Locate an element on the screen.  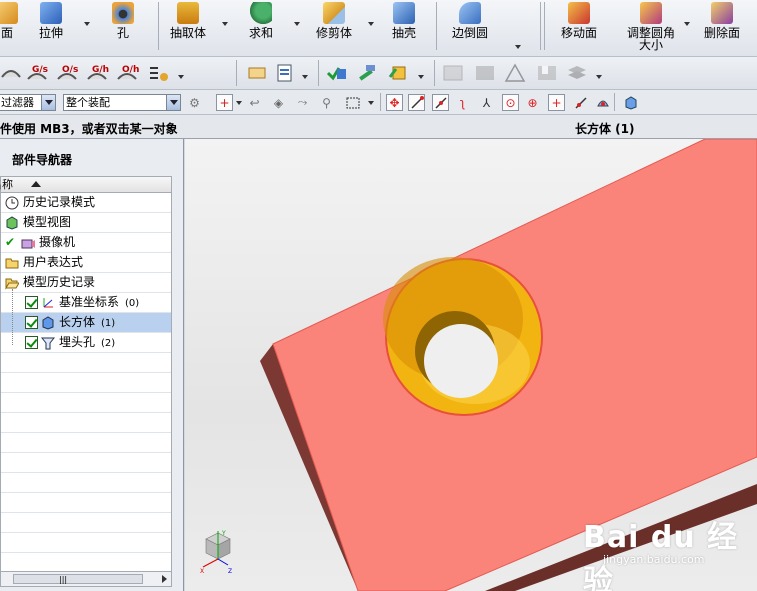
scrollbar-thumb: ||| is located at coordinates (78, 579).